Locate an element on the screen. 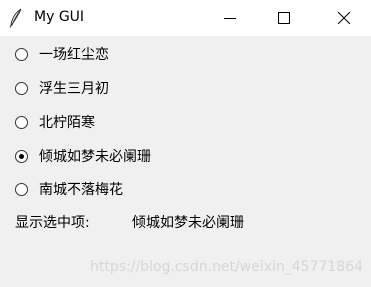 This screenshot has width=371, height=287. minimize-button is located at coordinates (230, 18).